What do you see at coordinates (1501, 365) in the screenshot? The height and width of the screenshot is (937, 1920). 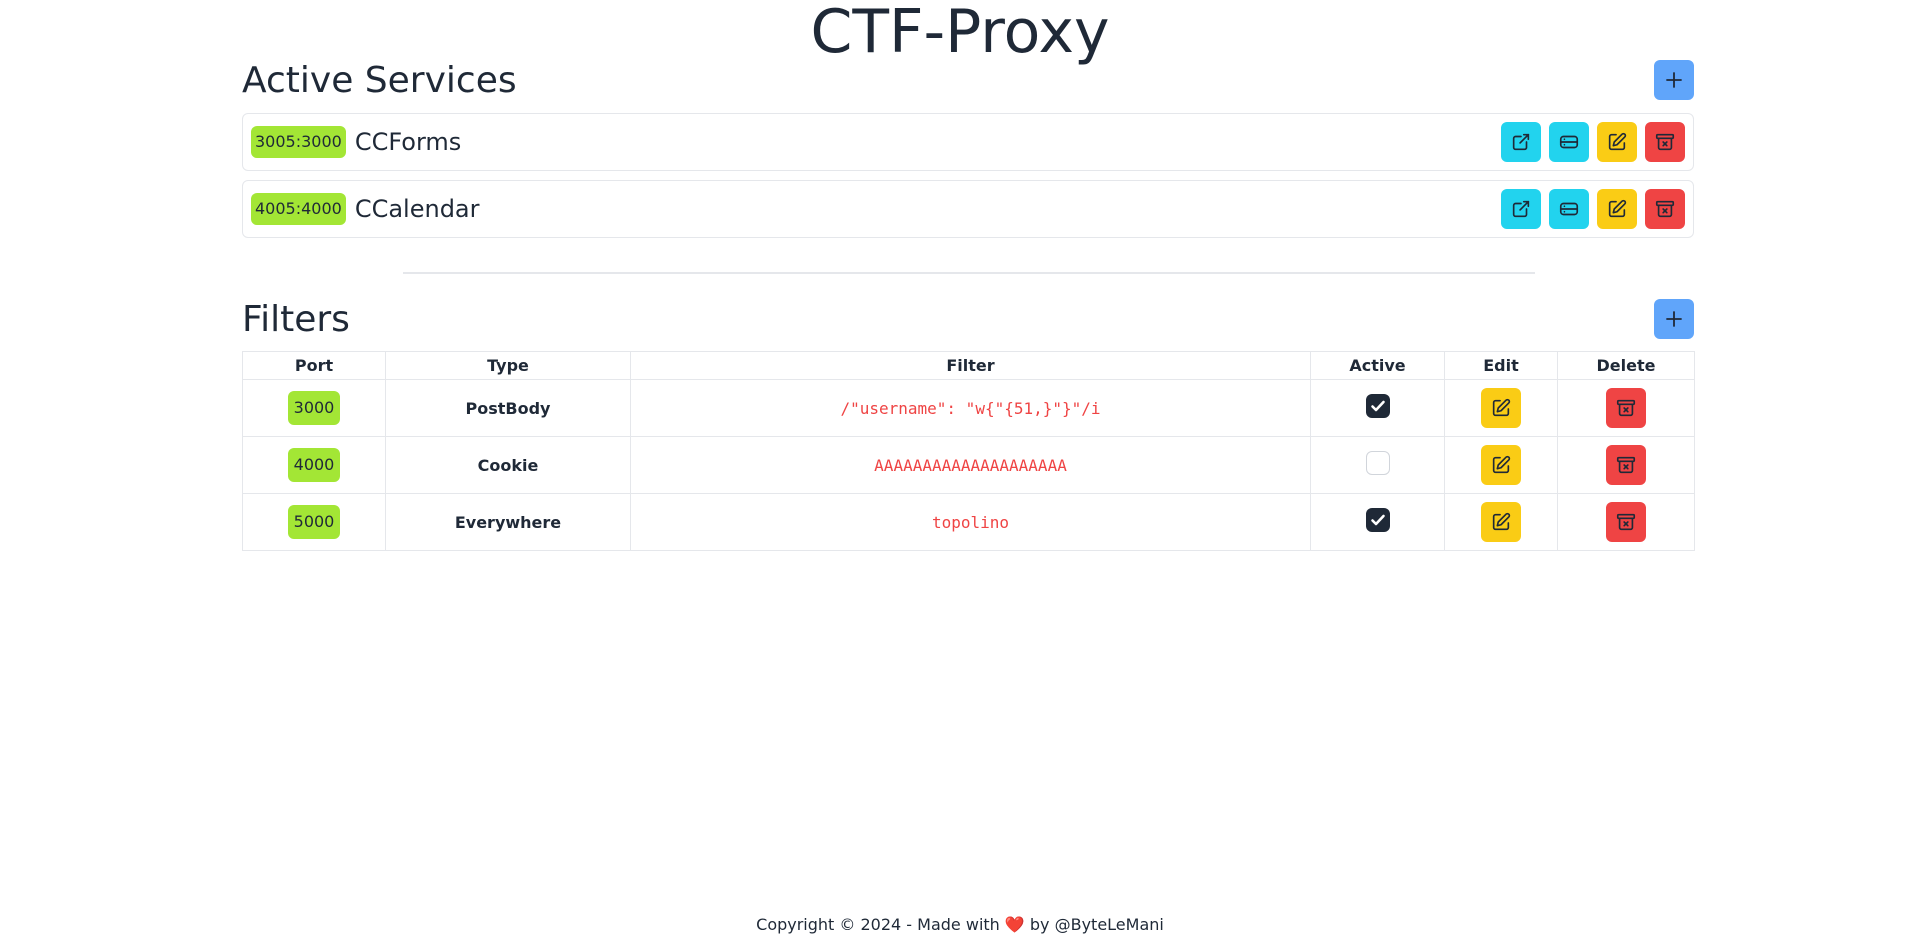 I see `column-header-edit: Edit` at bounding box center [1501, 365].